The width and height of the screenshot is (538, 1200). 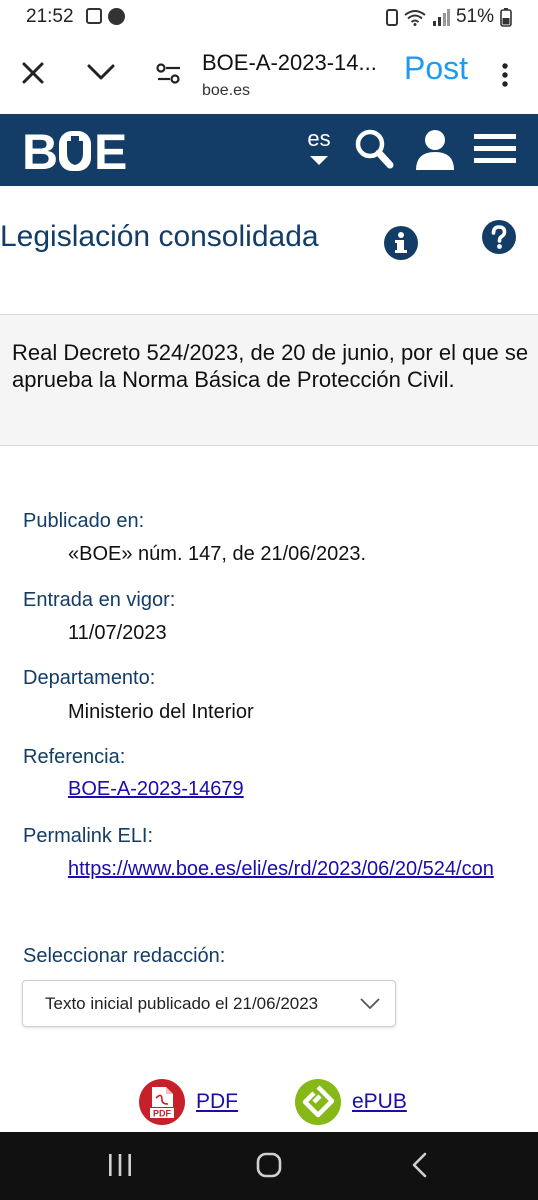 I want to click on close-icon, so click(x=33, y=73).